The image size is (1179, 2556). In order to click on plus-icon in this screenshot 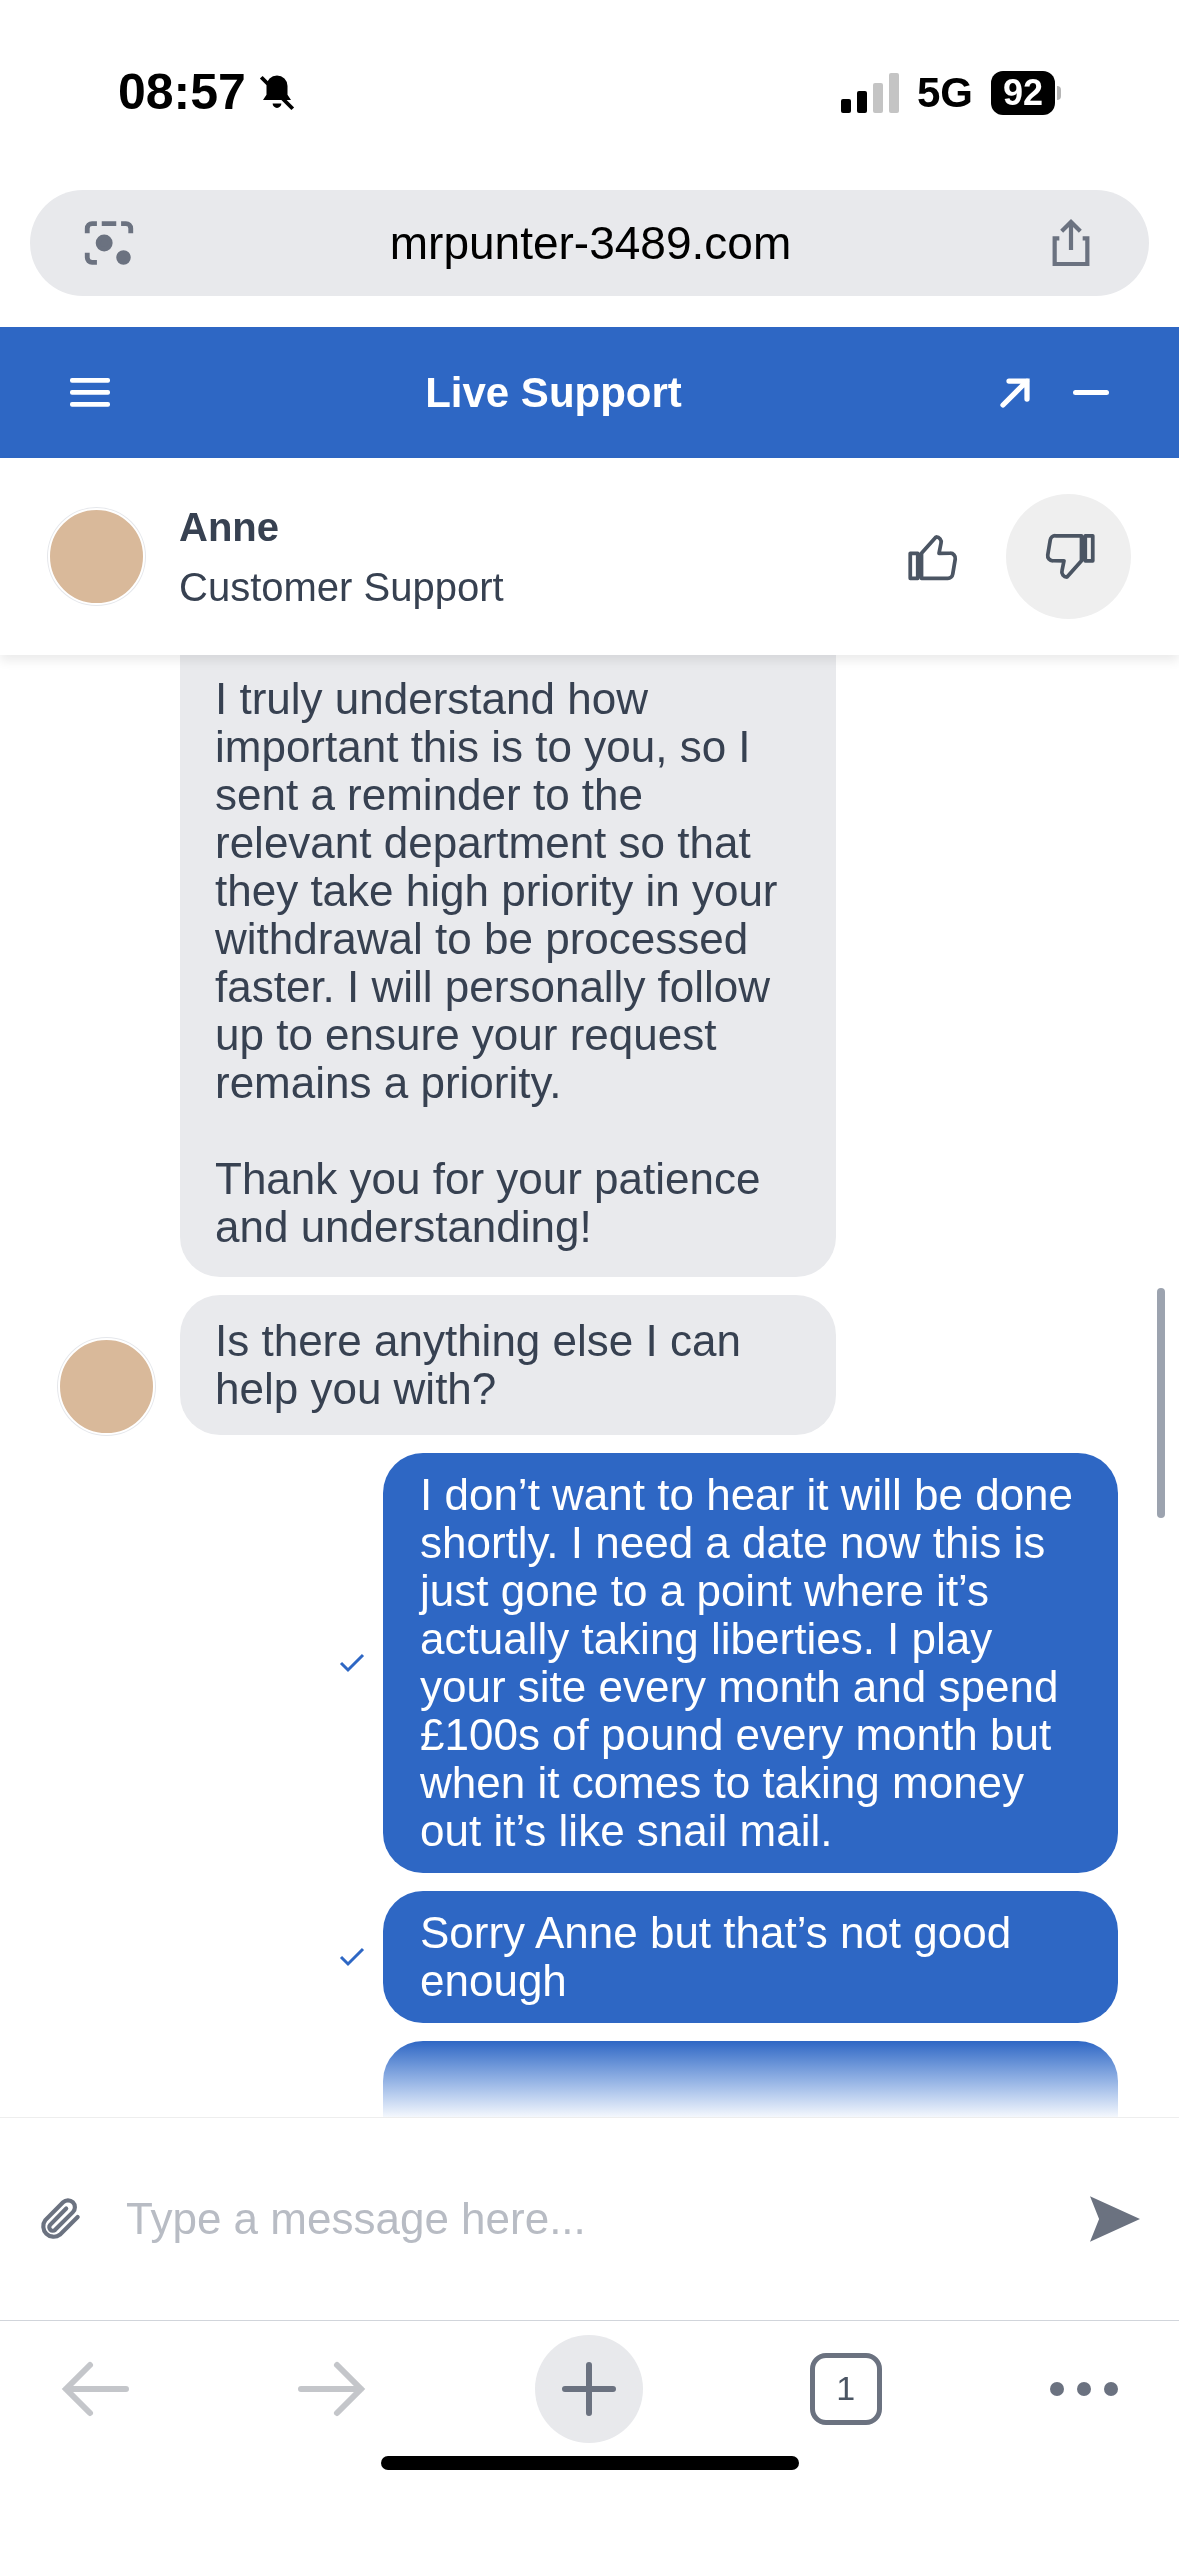, I will do `click(588, 2388)`.